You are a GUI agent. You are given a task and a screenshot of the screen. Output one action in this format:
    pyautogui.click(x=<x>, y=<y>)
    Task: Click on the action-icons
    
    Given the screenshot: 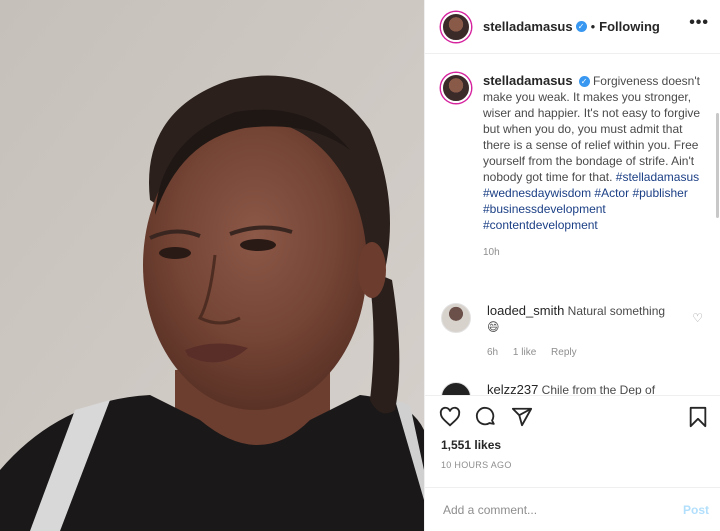 What is the action you would take?
    pyautogui.click(x=486, y=417)
    